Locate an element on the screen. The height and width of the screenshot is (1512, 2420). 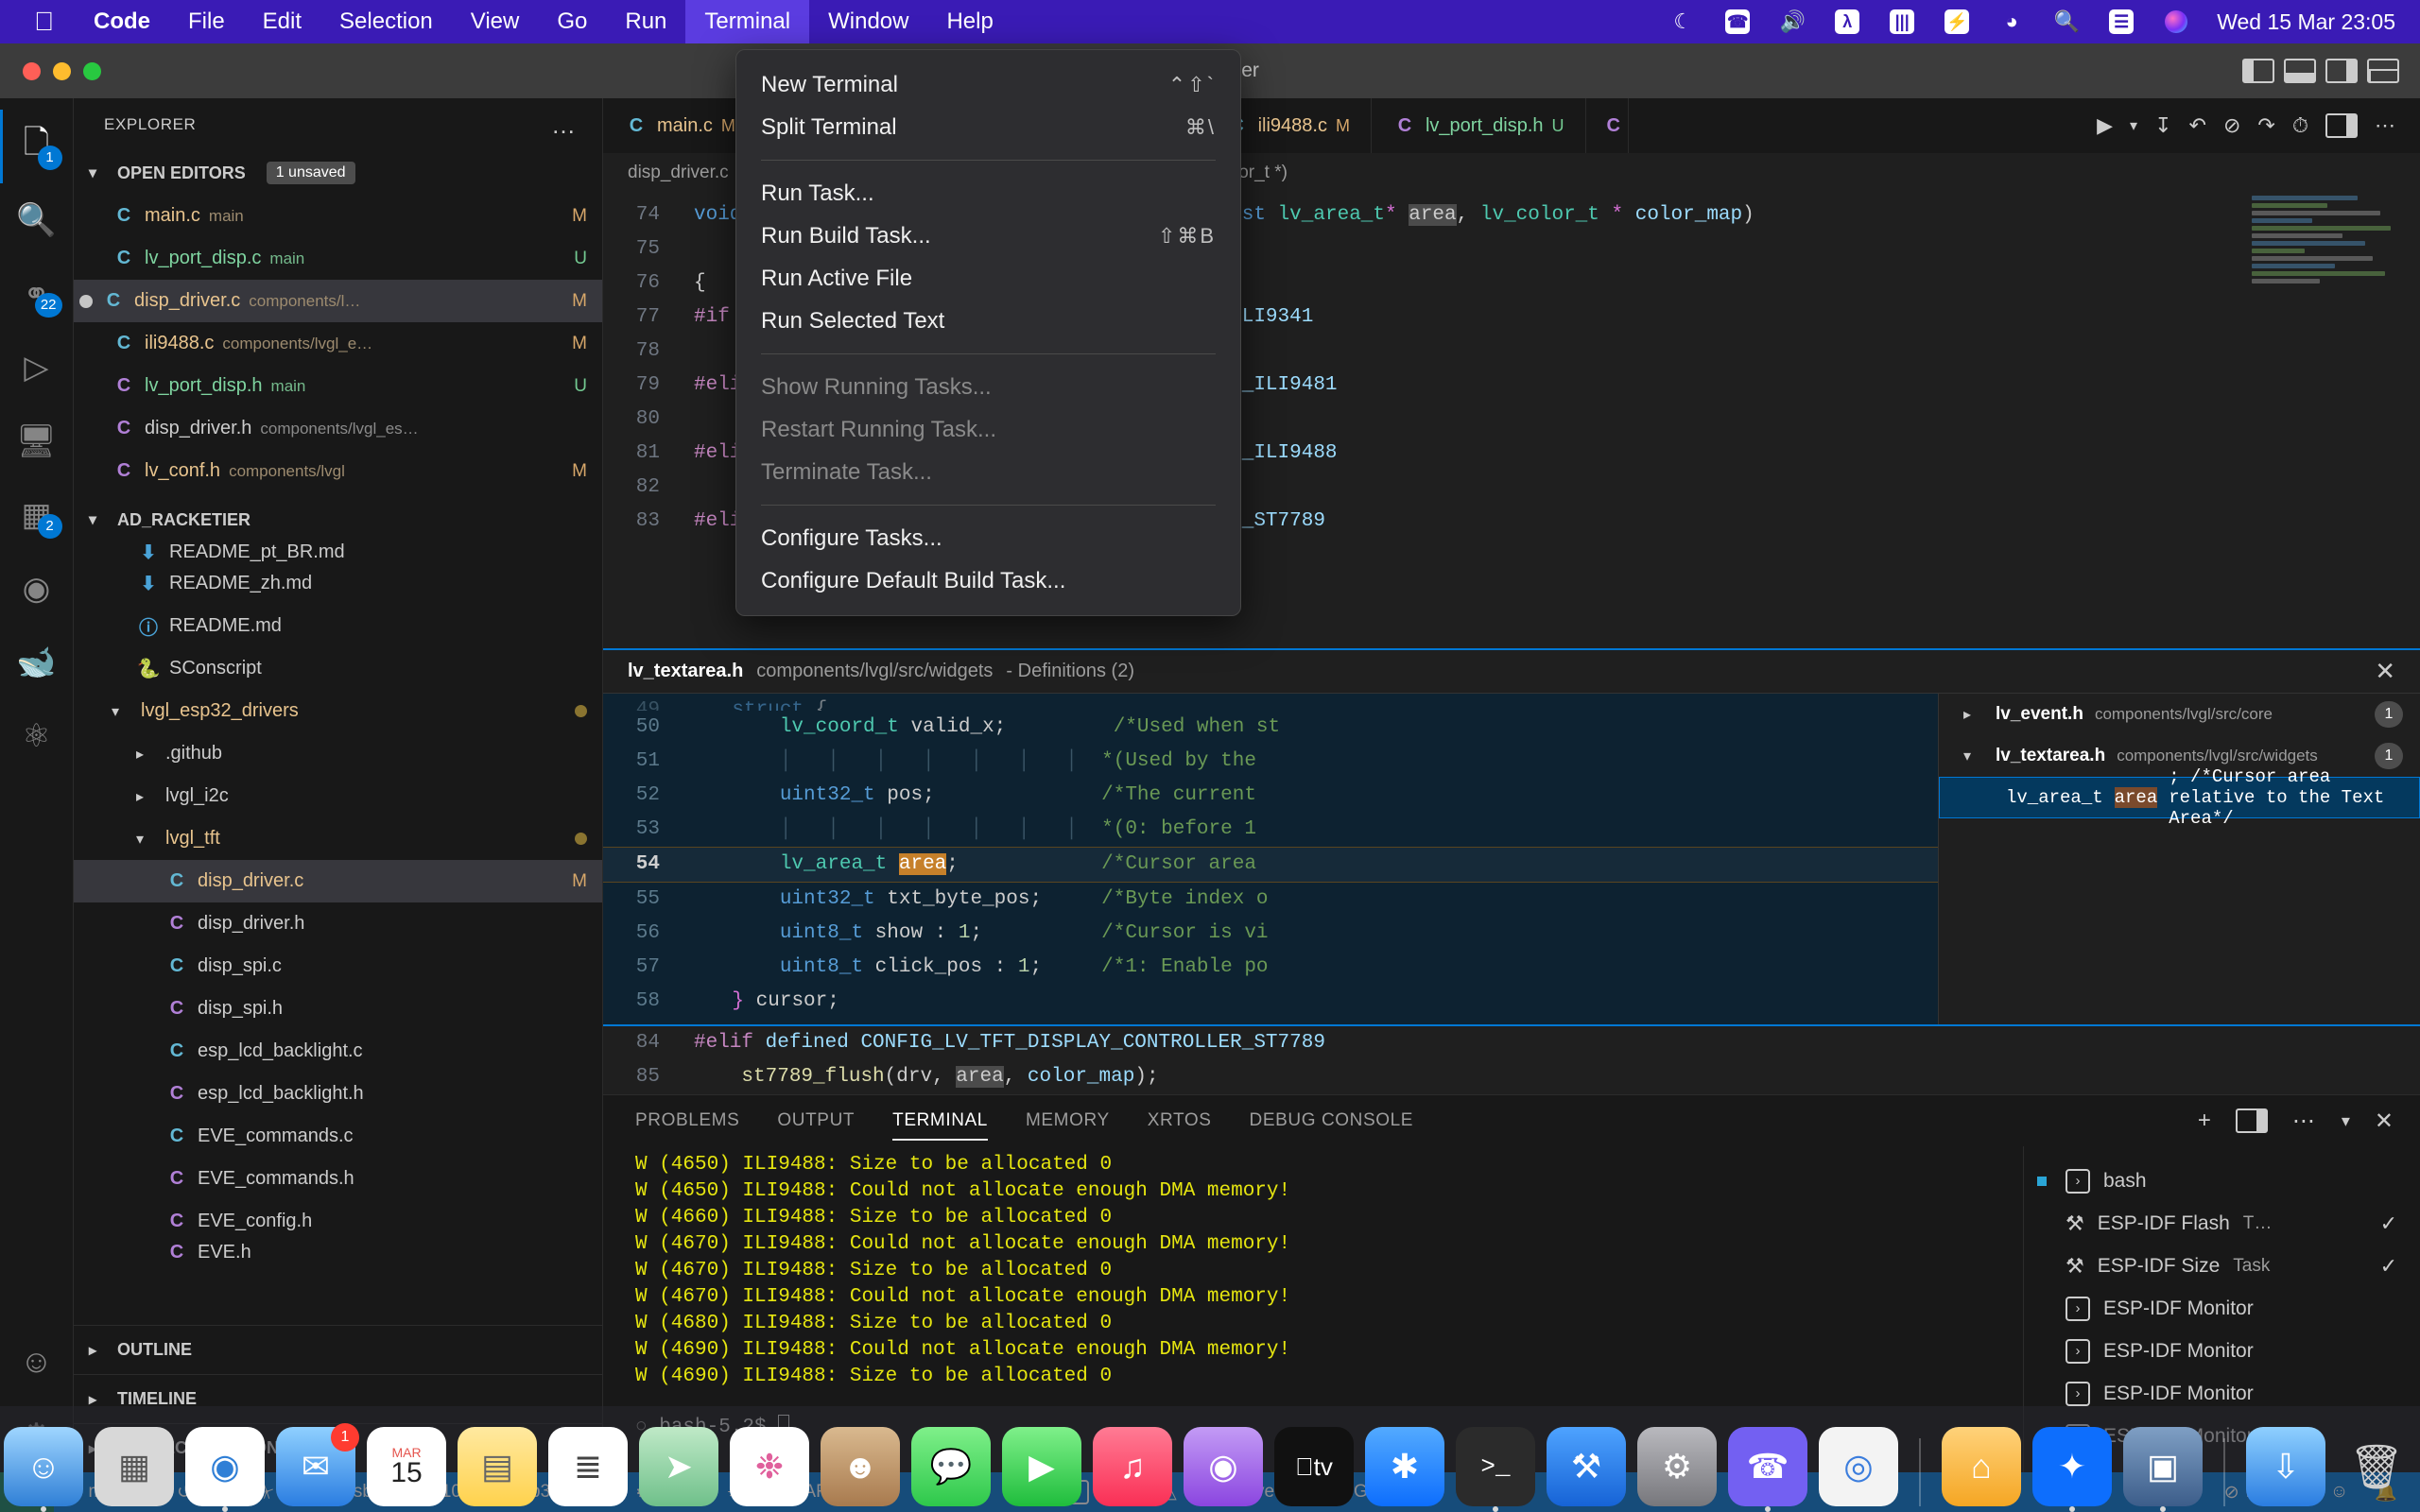
list-item: C ili9488.c components/lvgl_e… M is located at coordinates (338, 343).